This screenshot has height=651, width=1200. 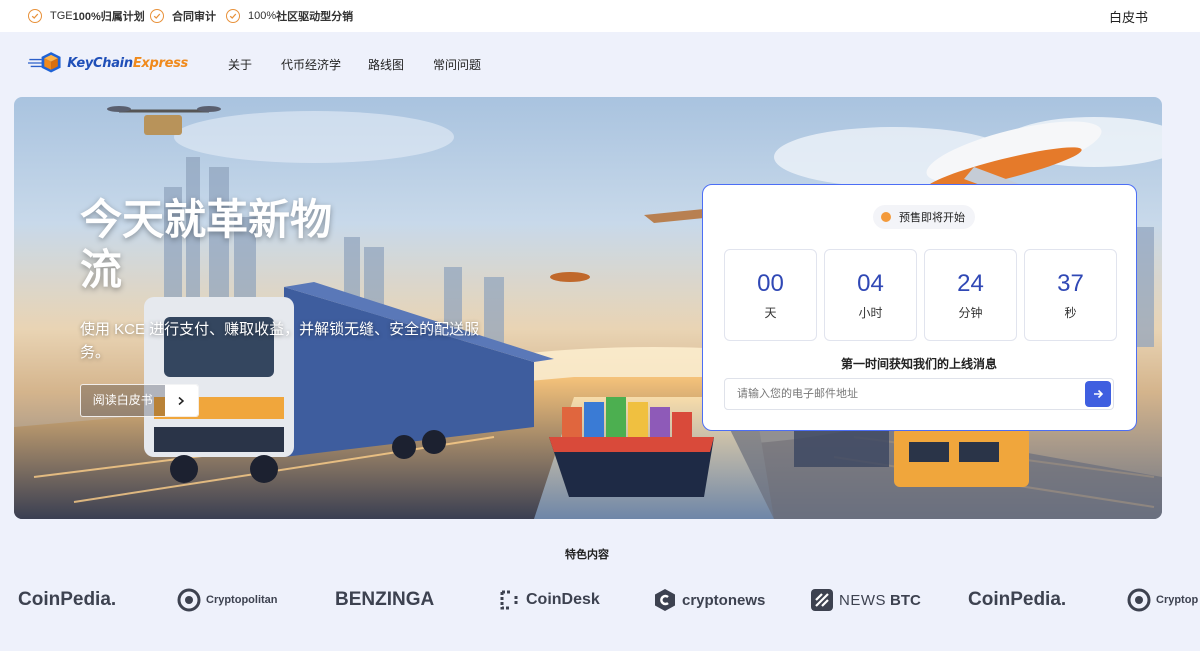 What do you see at coordinates (870, 283) in the screenshot?
I see `countdown-value: 04` at bounding box center [870, 283].